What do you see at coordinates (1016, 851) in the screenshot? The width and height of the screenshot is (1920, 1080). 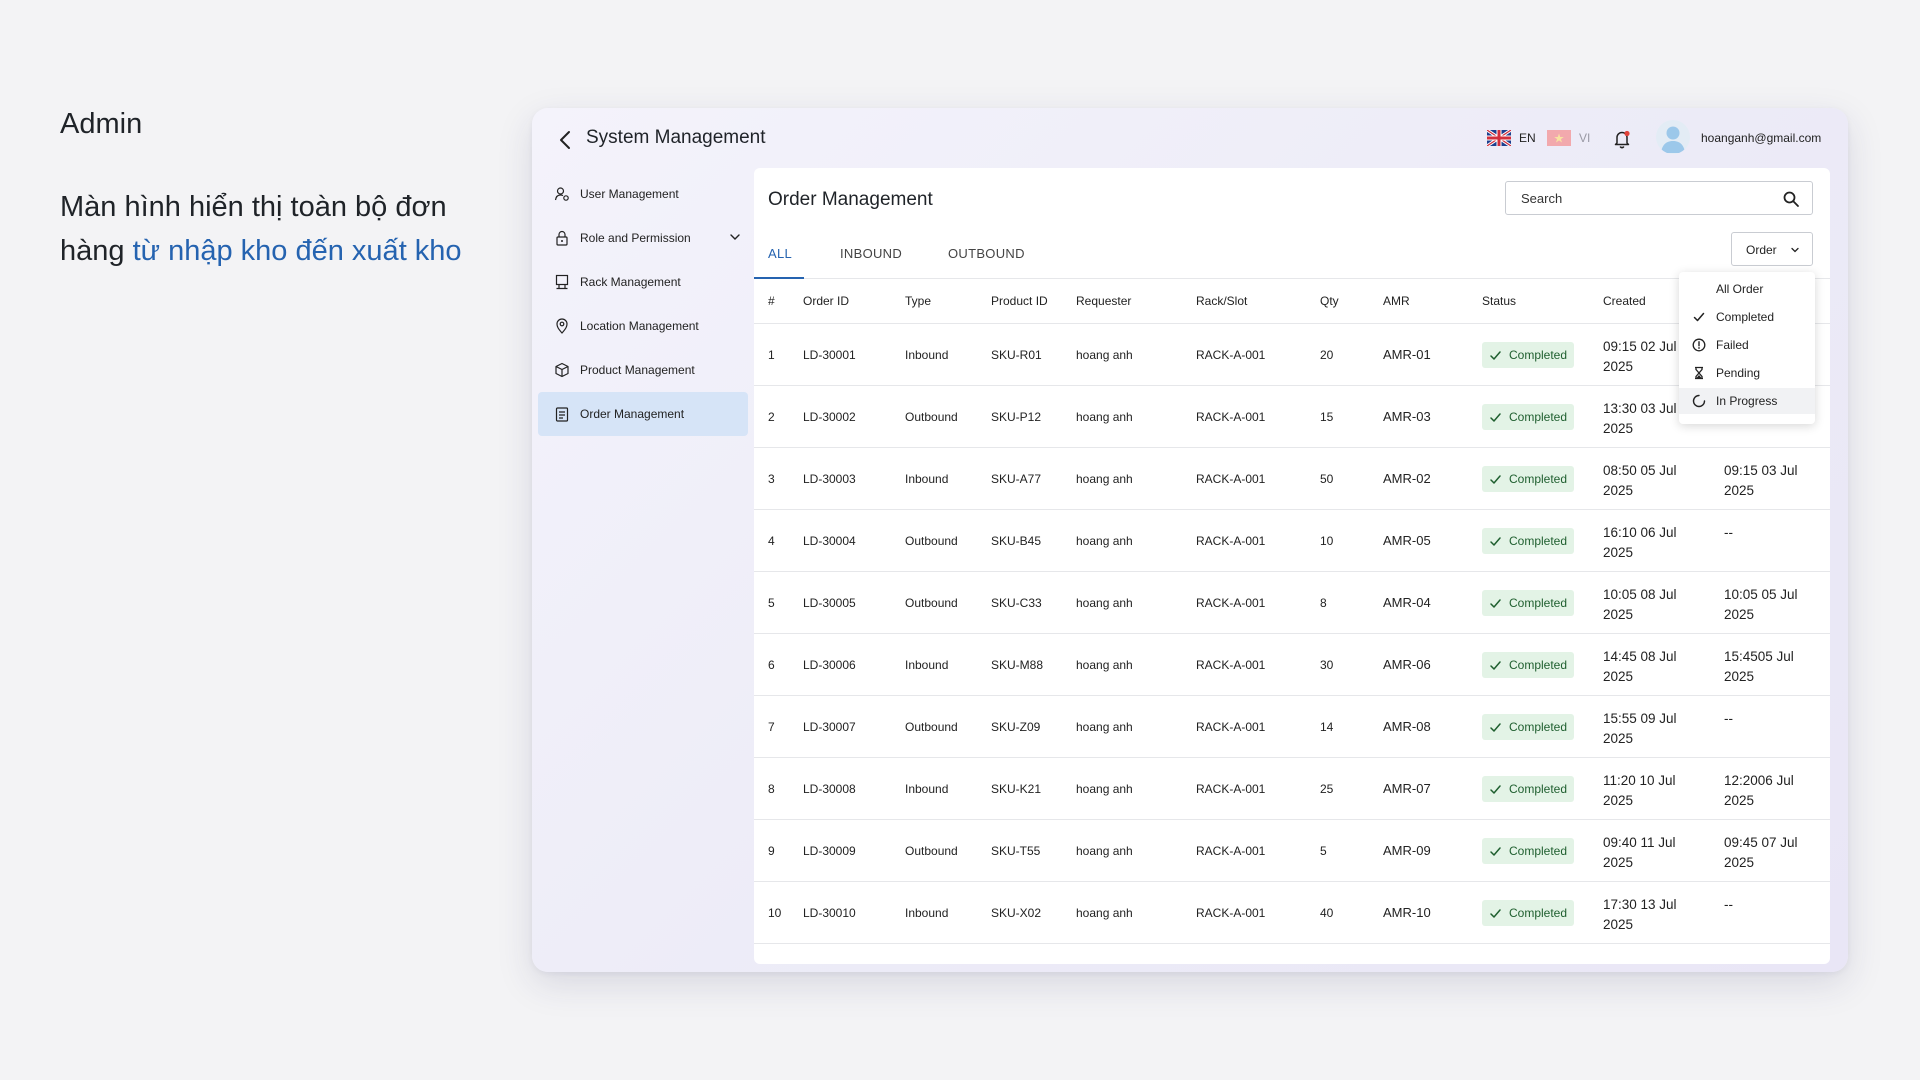 I see `cell-product-id: SKU-T55` at bounding box center [1016, 851].